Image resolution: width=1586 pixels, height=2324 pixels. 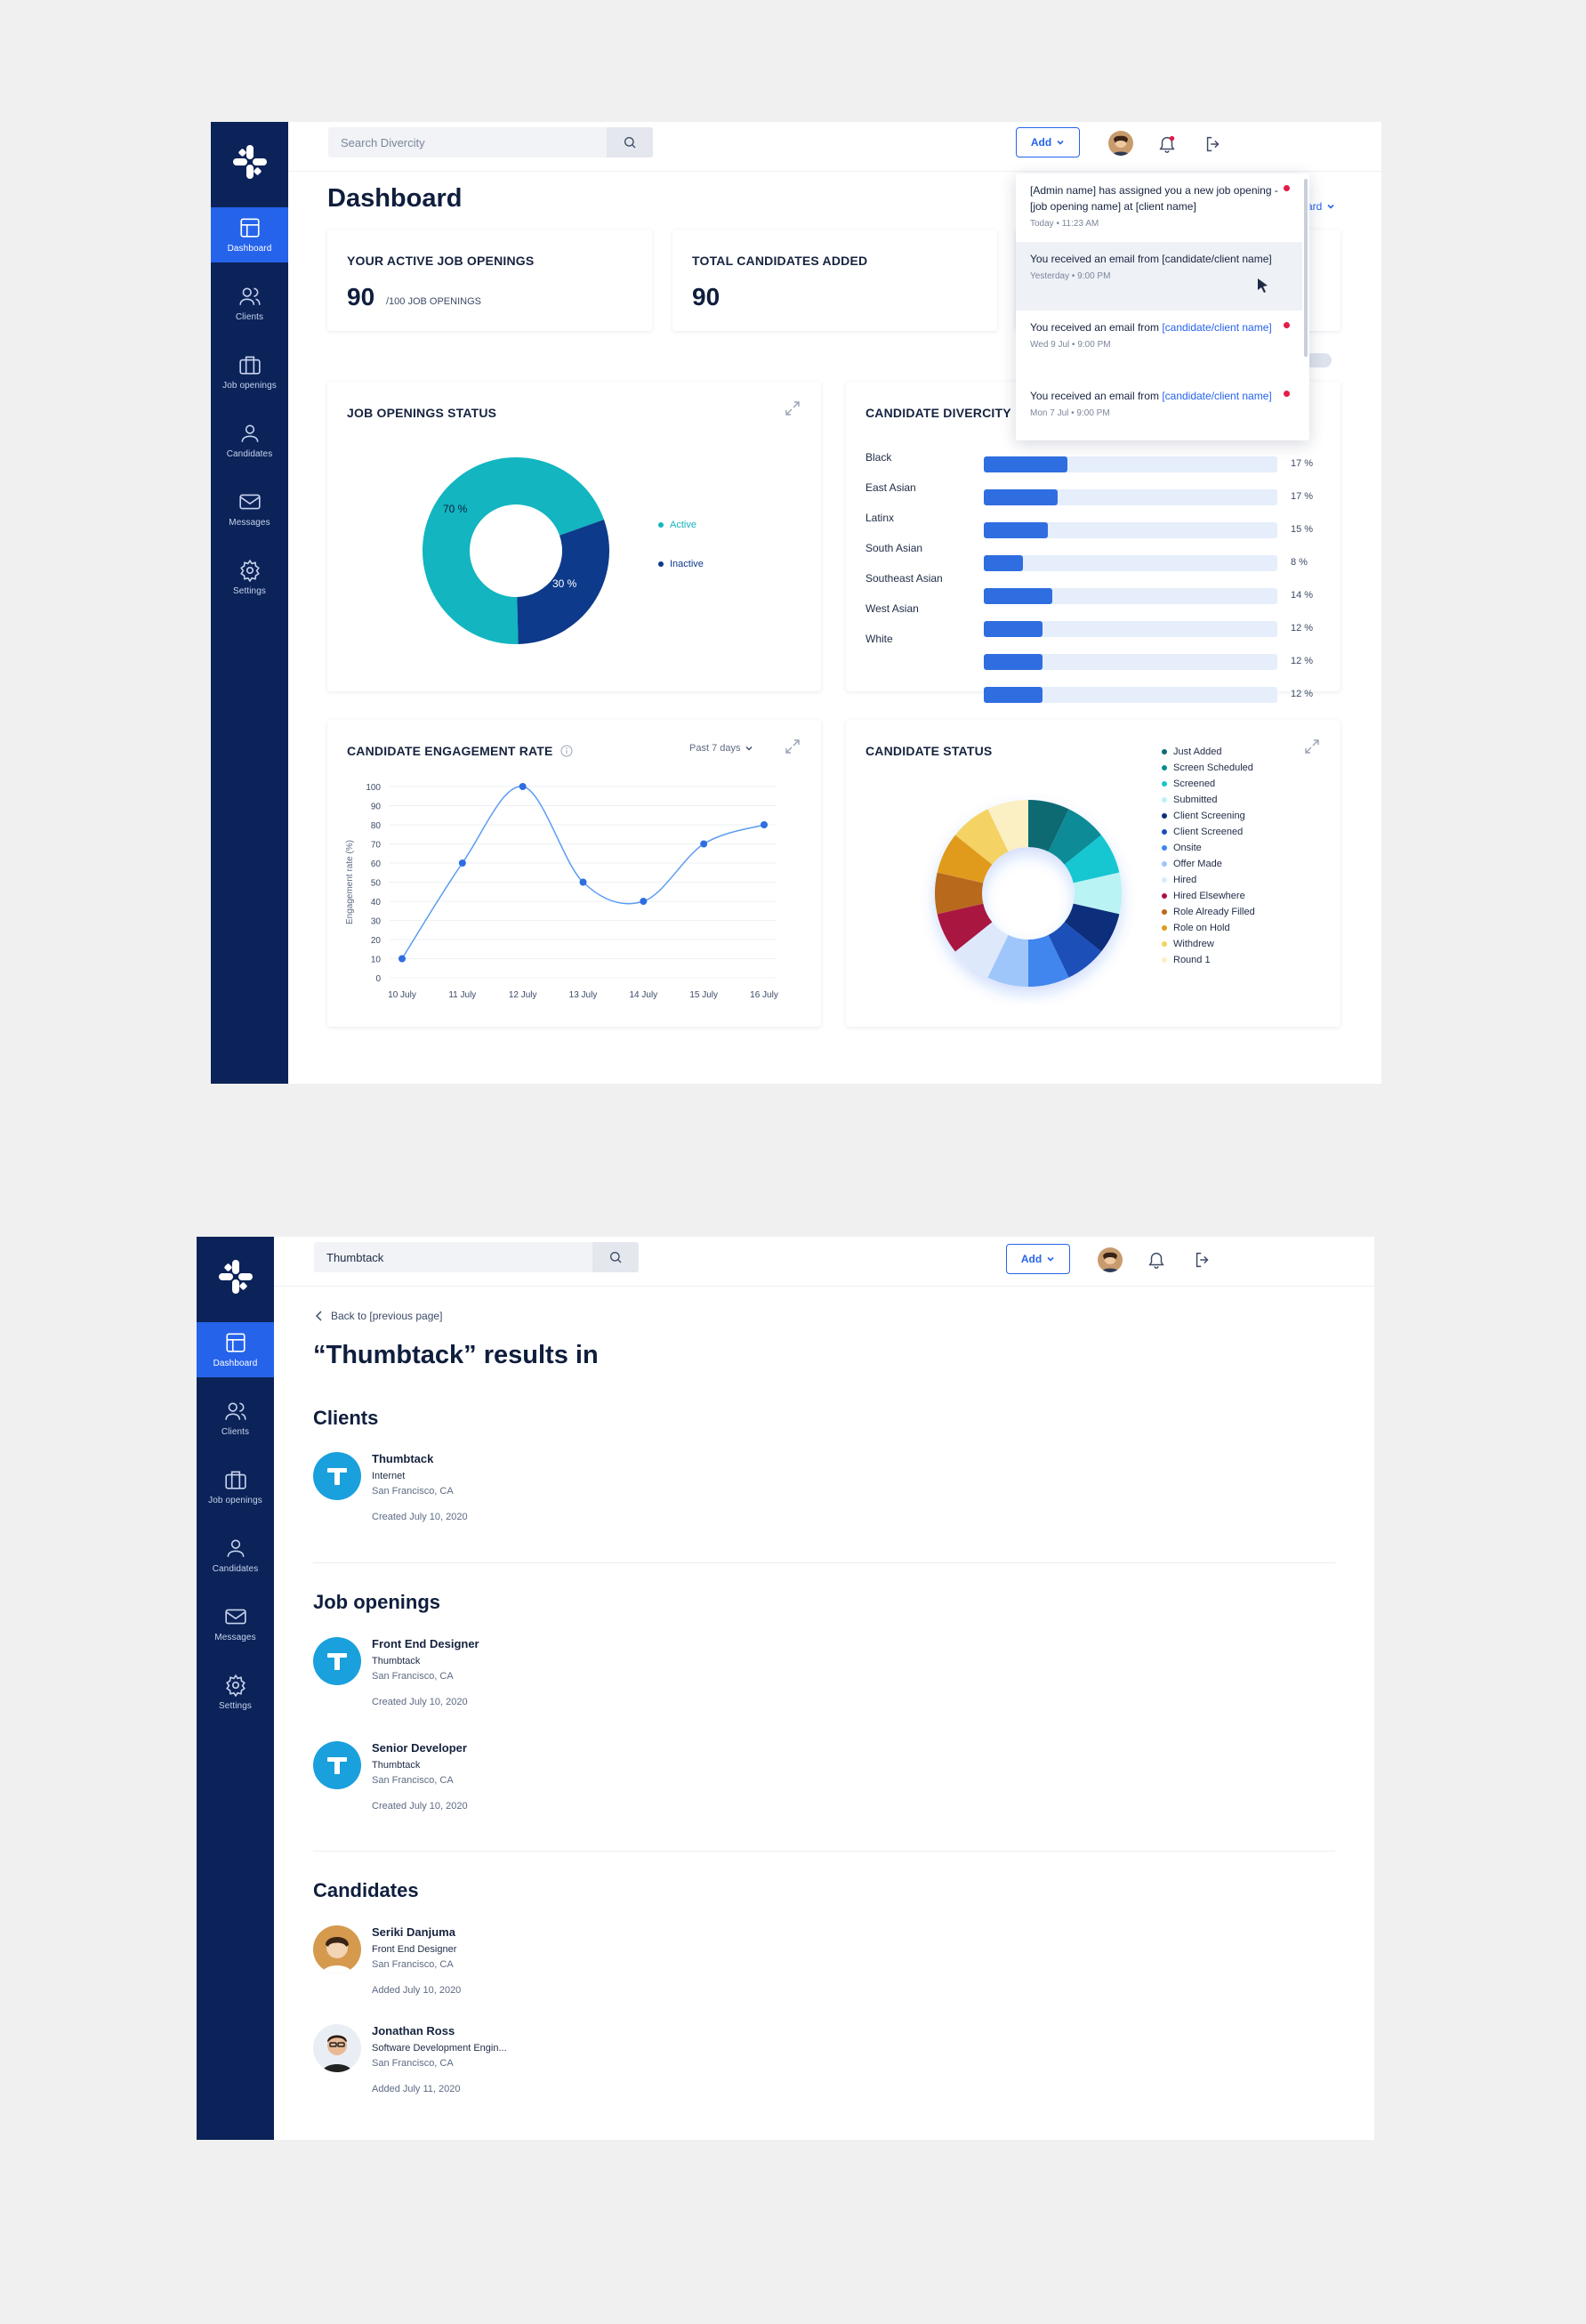 What do you see at coordinates (373, 788) in the screenshot?
I see `y-tick-label: 100` at bounding box center [373, 788].